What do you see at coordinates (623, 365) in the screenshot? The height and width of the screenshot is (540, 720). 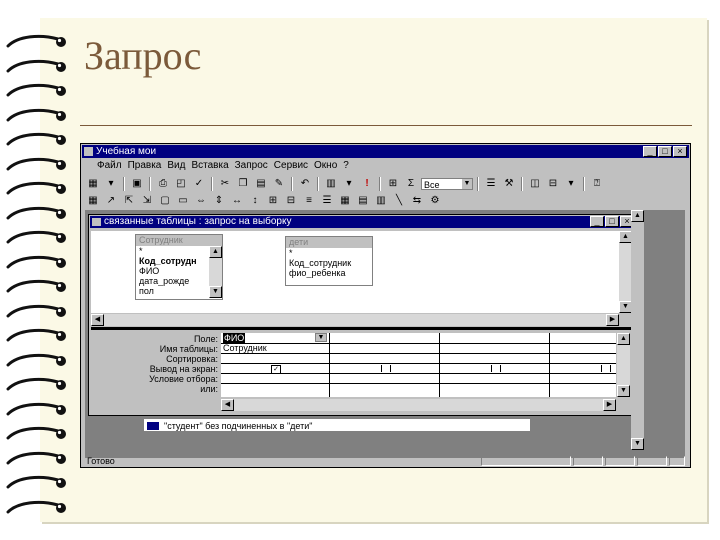 I see `grid-vscroll: ▲ ▼` at bounding box center [623, 365].